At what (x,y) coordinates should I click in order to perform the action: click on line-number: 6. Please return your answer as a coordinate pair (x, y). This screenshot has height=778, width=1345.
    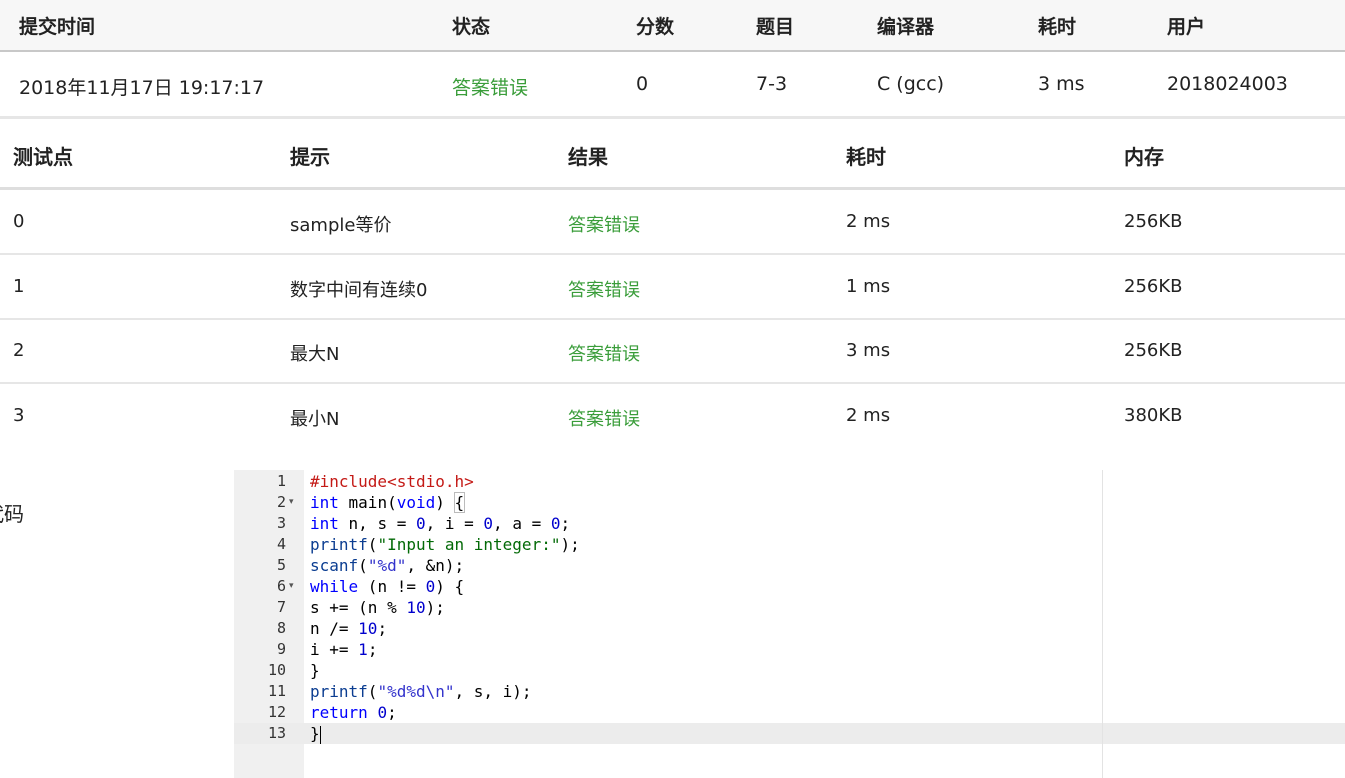
    Looking at the image, I should click on (281, 586).